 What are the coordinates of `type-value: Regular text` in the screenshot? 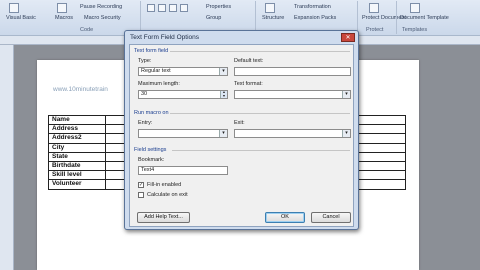 It's located at (156, 71).